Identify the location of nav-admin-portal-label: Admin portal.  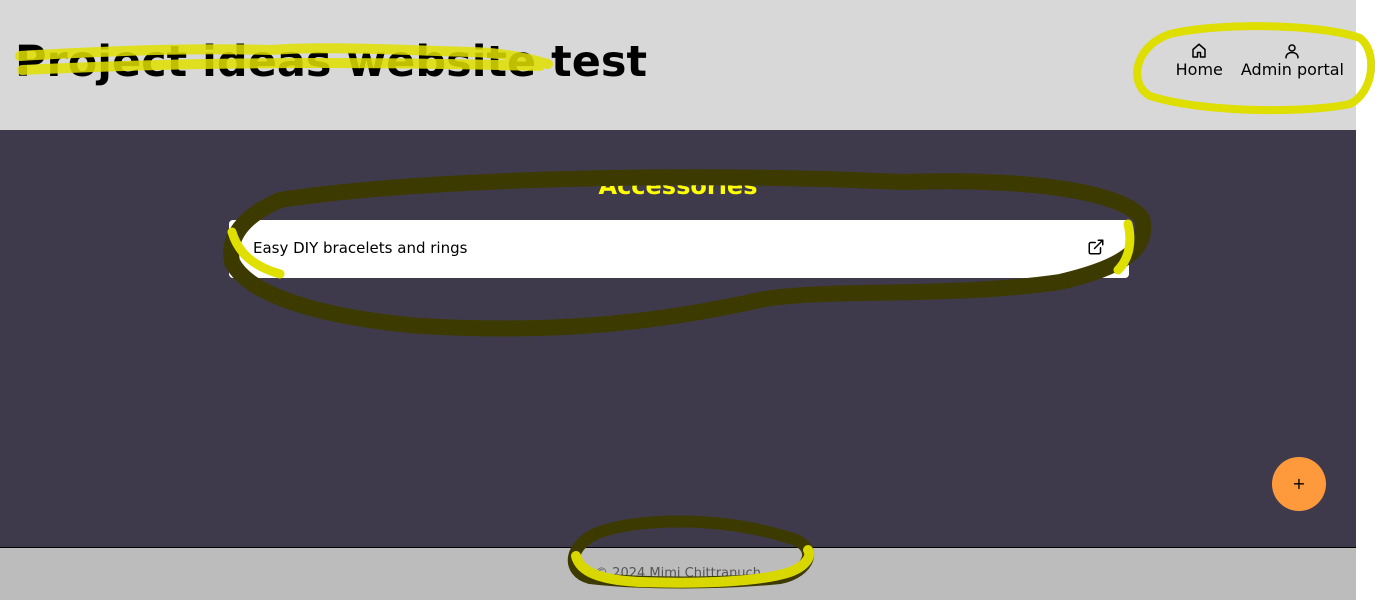
(1292, 69).